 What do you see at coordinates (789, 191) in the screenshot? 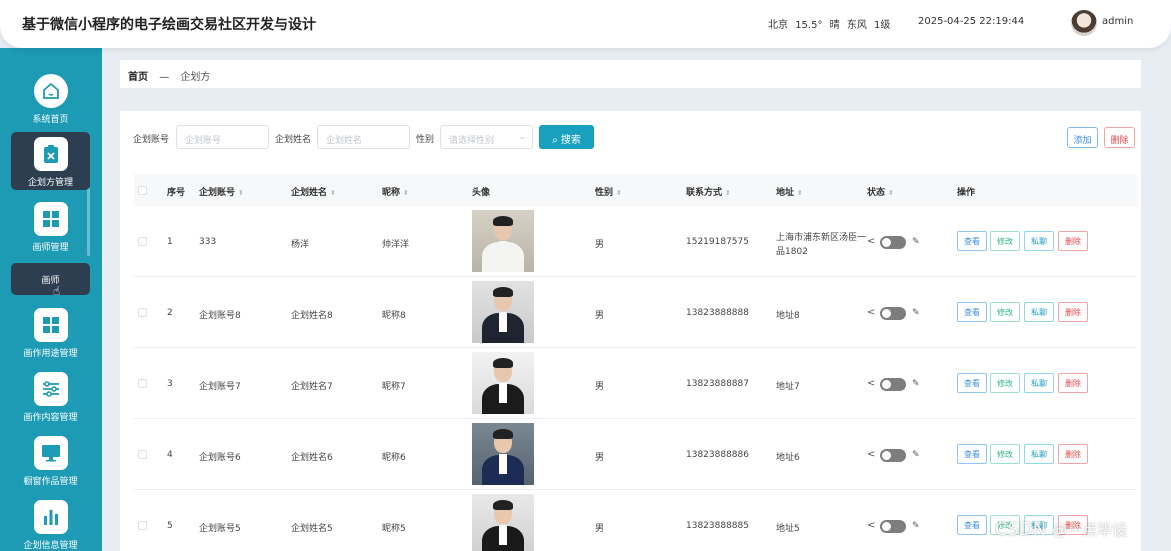
I see `column-header-sortable: 地址 ⬍` at bounding box center [789, 191].